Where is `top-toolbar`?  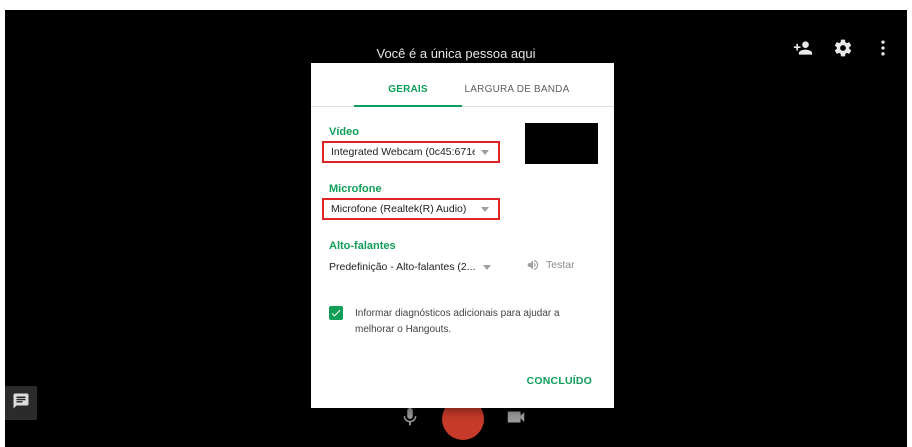 top-toolbar is located at coordinates (843, 48).